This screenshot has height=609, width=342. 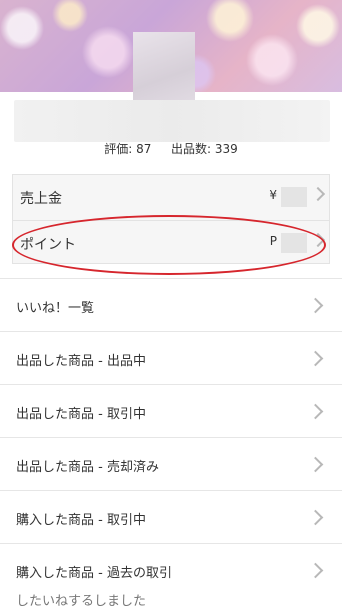 What do you see at coordinates (81, 414) in the screenshot?
I see `menu-item-label: 出品した商品 - 取引中` at bounding box center [81, 414].